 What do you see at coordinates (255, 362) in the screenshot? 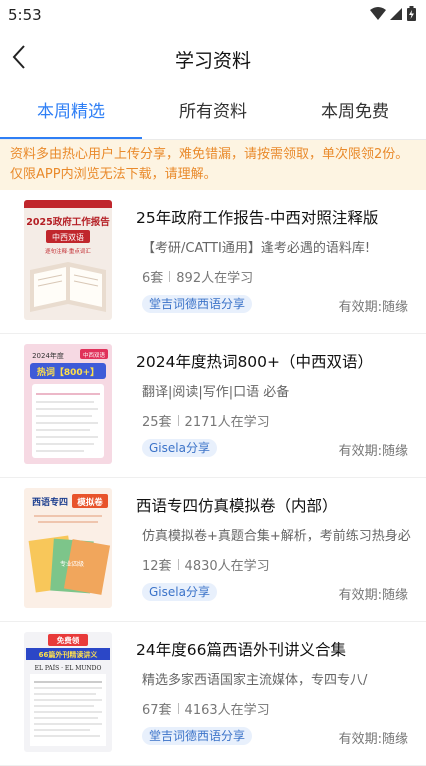
I see `item-title: 2024年度热词800+（中西双语）` at bounding box center [255, 362].